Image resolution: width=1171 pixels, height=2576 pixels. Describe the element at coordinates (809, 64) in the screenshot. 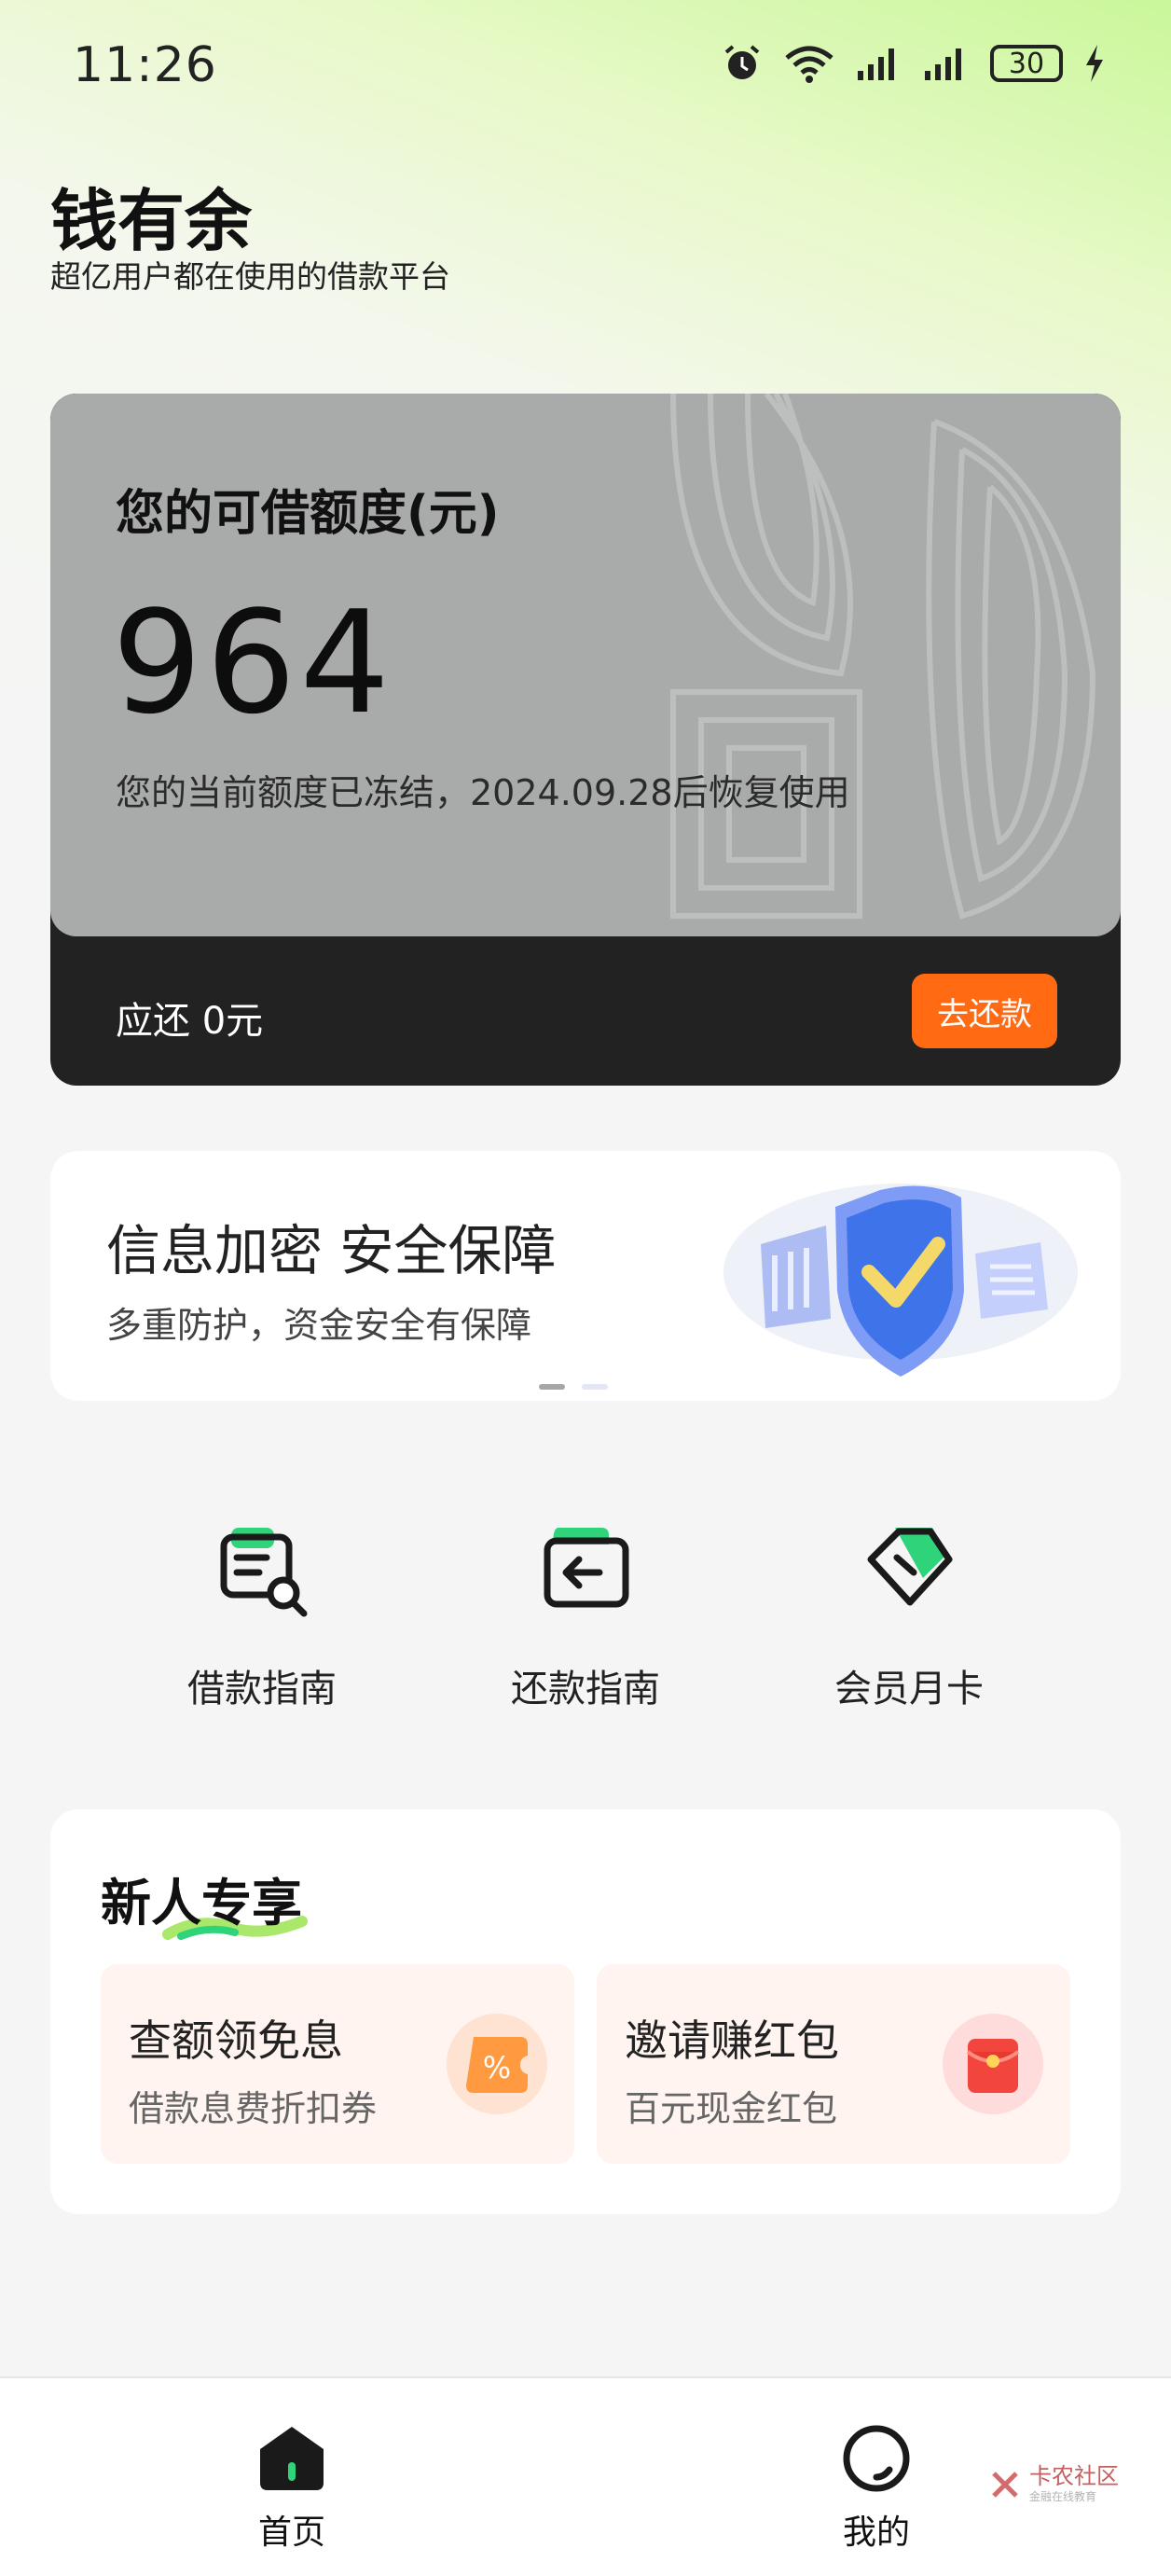

I see `wifi-icon` at that location.